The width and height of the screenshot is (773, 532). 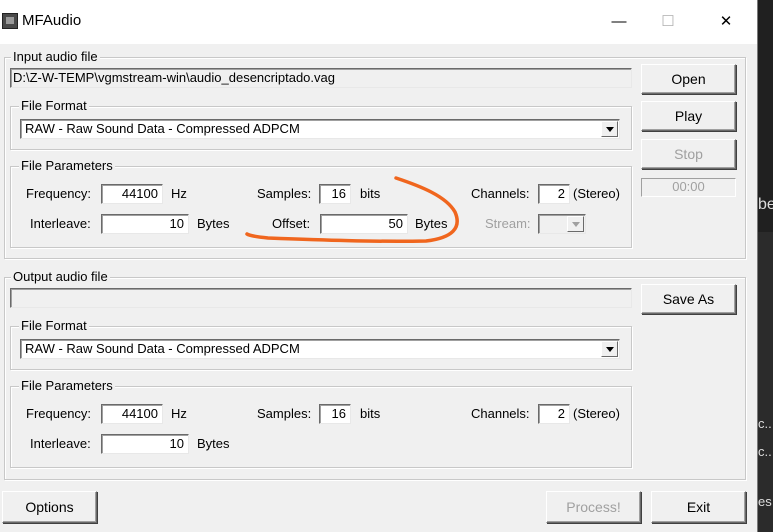 I want to click on background-text-fragment: be, so click(x=765, y=204).